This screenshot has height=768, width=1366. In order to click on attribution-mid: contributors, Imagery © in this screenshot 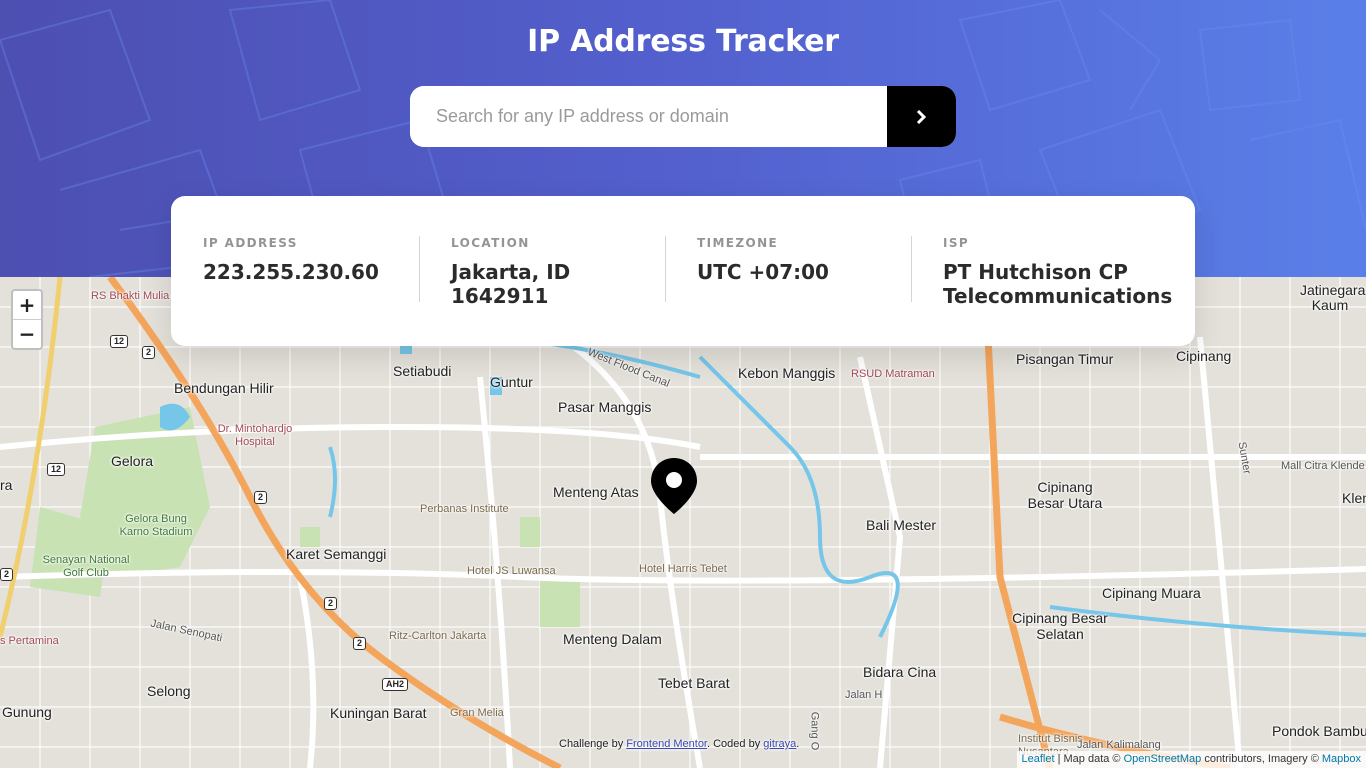, I will do `click(1261, 759)`.